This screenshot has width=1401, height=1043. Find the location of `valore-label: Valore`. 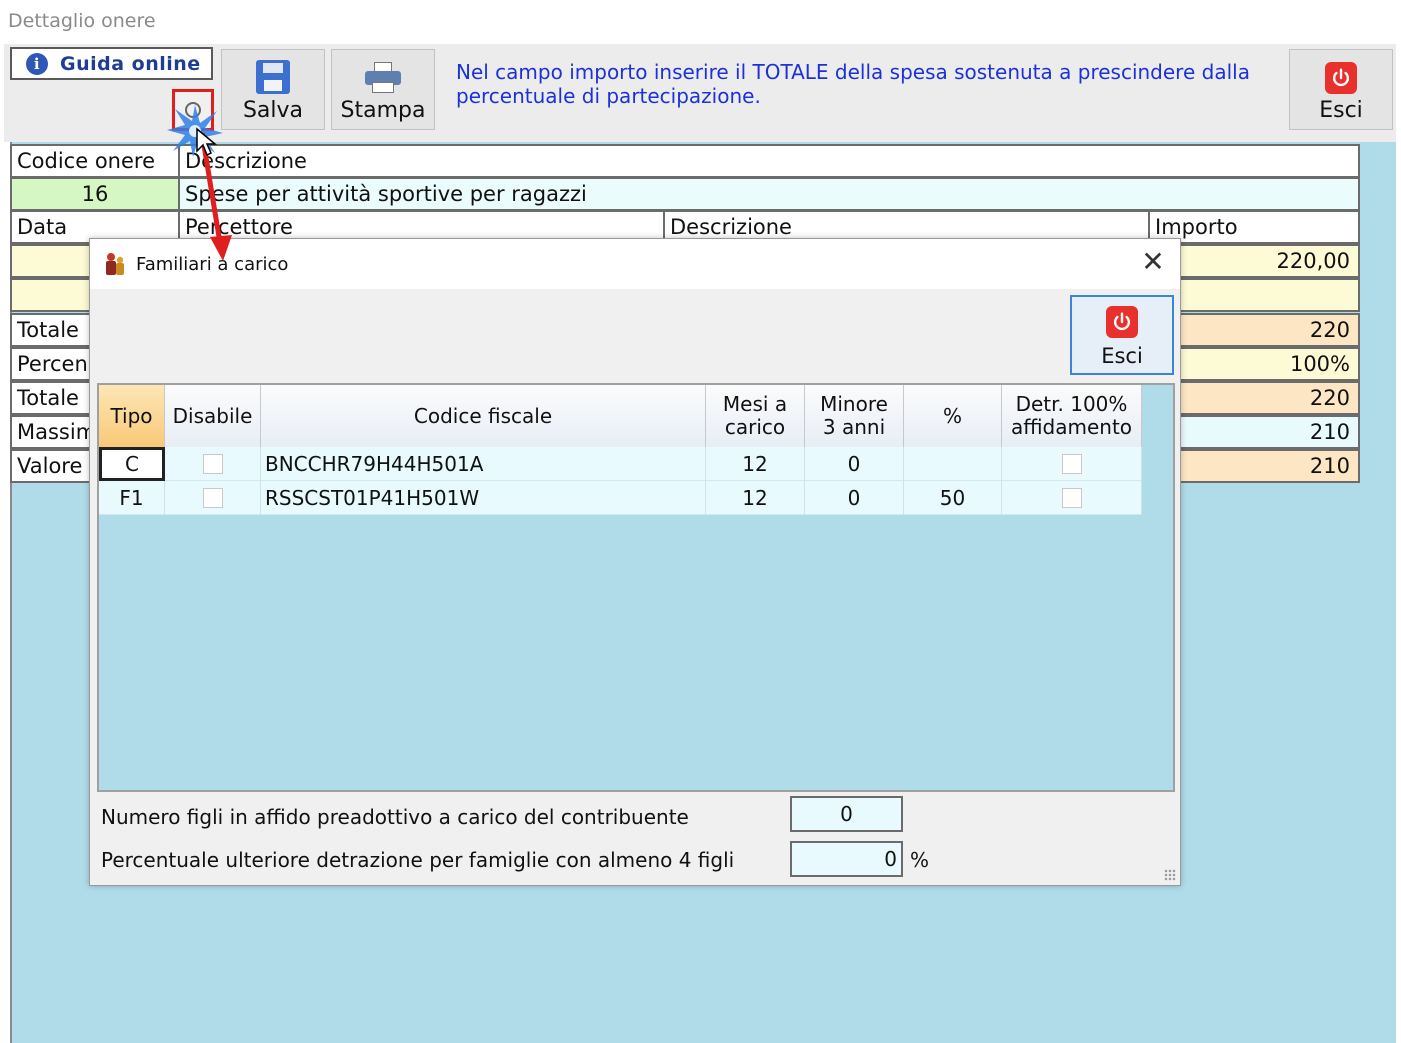

valore-label: Valore is located at coordinates (55, 466).